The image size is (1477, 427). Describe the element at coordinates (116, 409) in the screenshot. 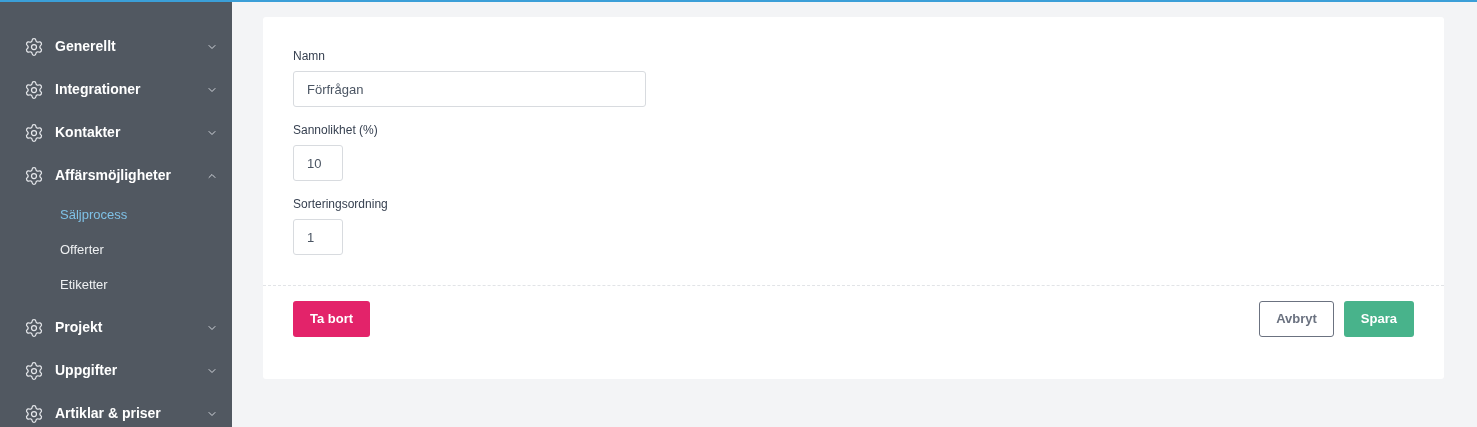

I see `sidebar-item: Artiklar & priser` at that location.